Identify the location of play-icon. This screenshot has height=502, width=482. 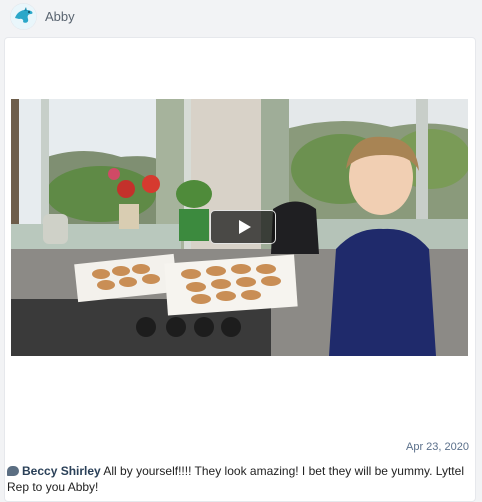
(245, 227).